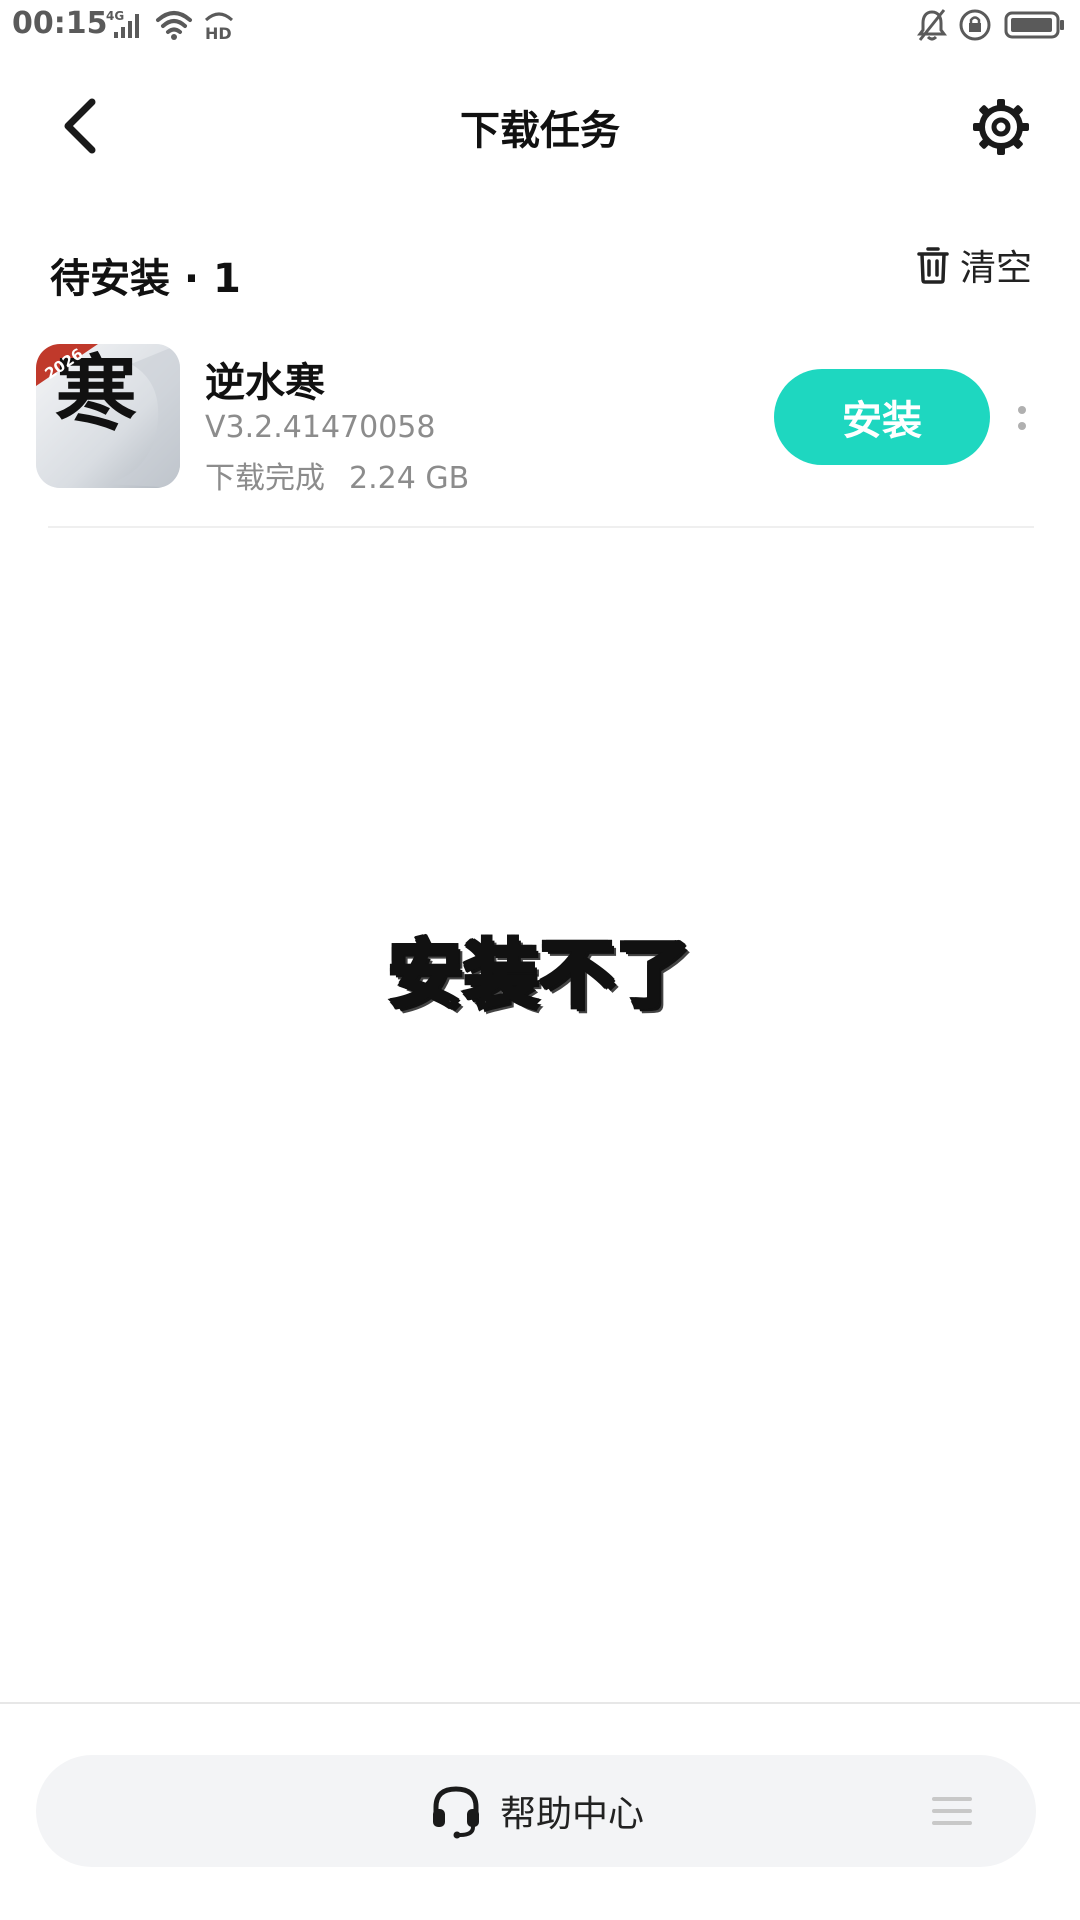 The width and height of the screenshot is (1080, 1920). I want to click on headset-icon, so click(455, 1812).